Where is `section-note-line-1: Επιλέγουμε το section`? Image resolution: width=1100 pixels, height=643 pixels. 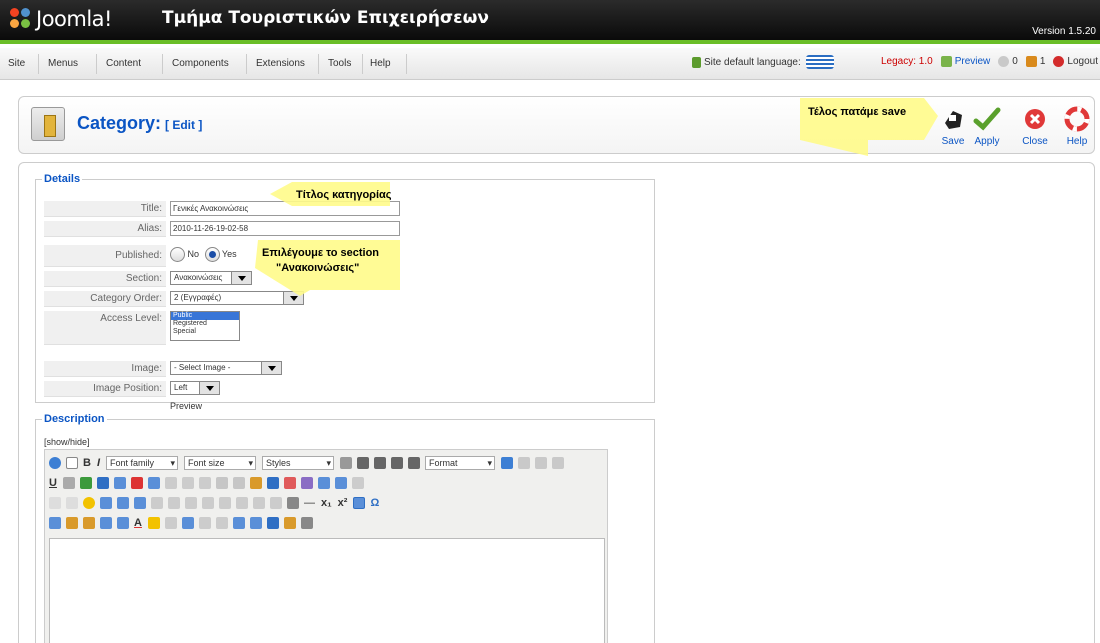 section-note-line-1: Επιλέγουμε το section is located at coordinates (321, 253).